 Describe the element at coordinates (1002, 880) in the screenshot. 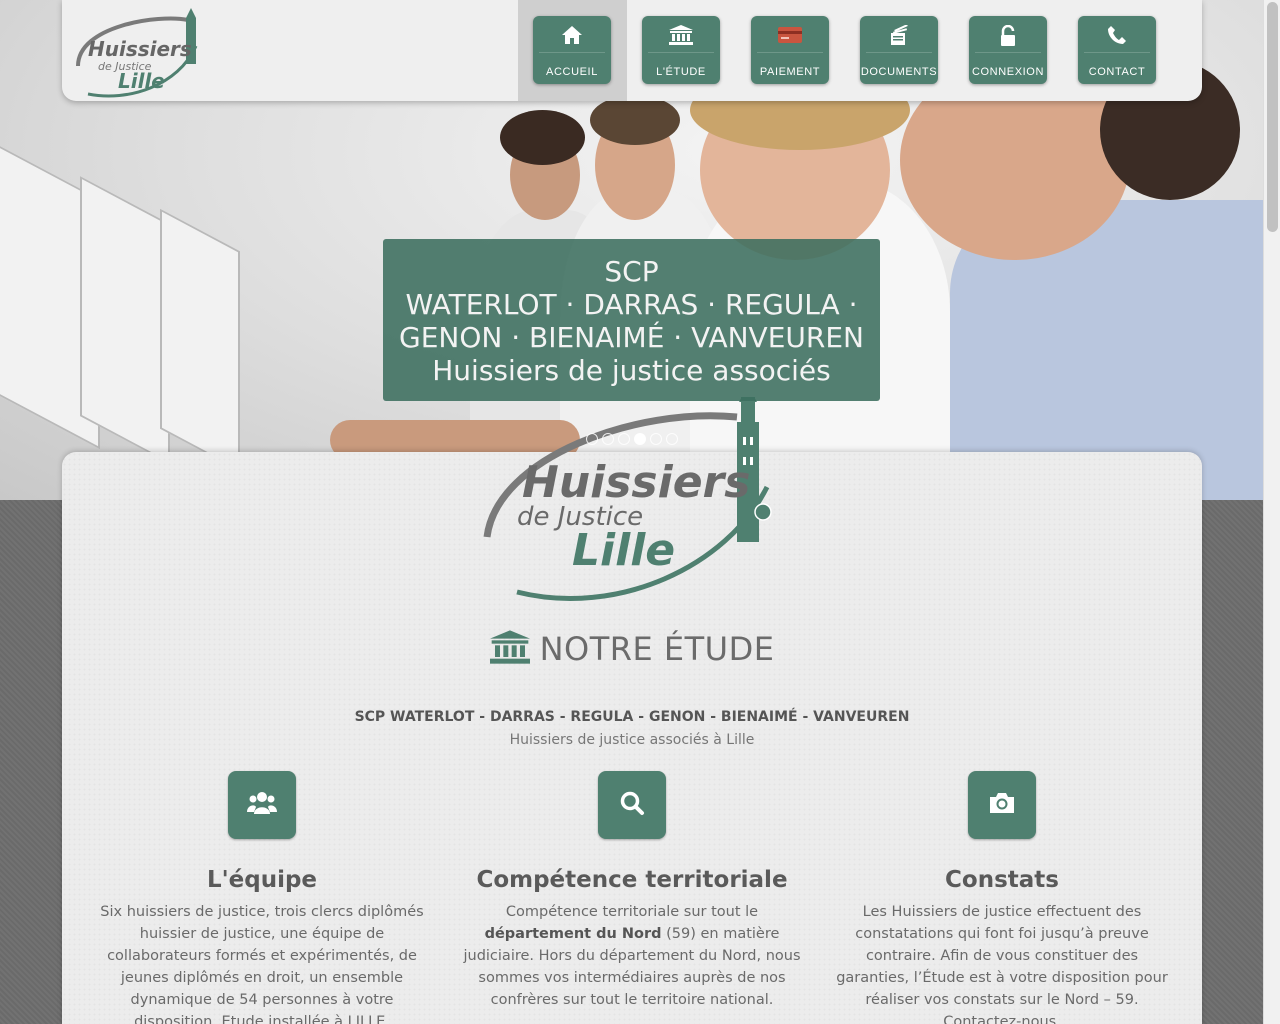

I see `feature-title: Constats` at that location.